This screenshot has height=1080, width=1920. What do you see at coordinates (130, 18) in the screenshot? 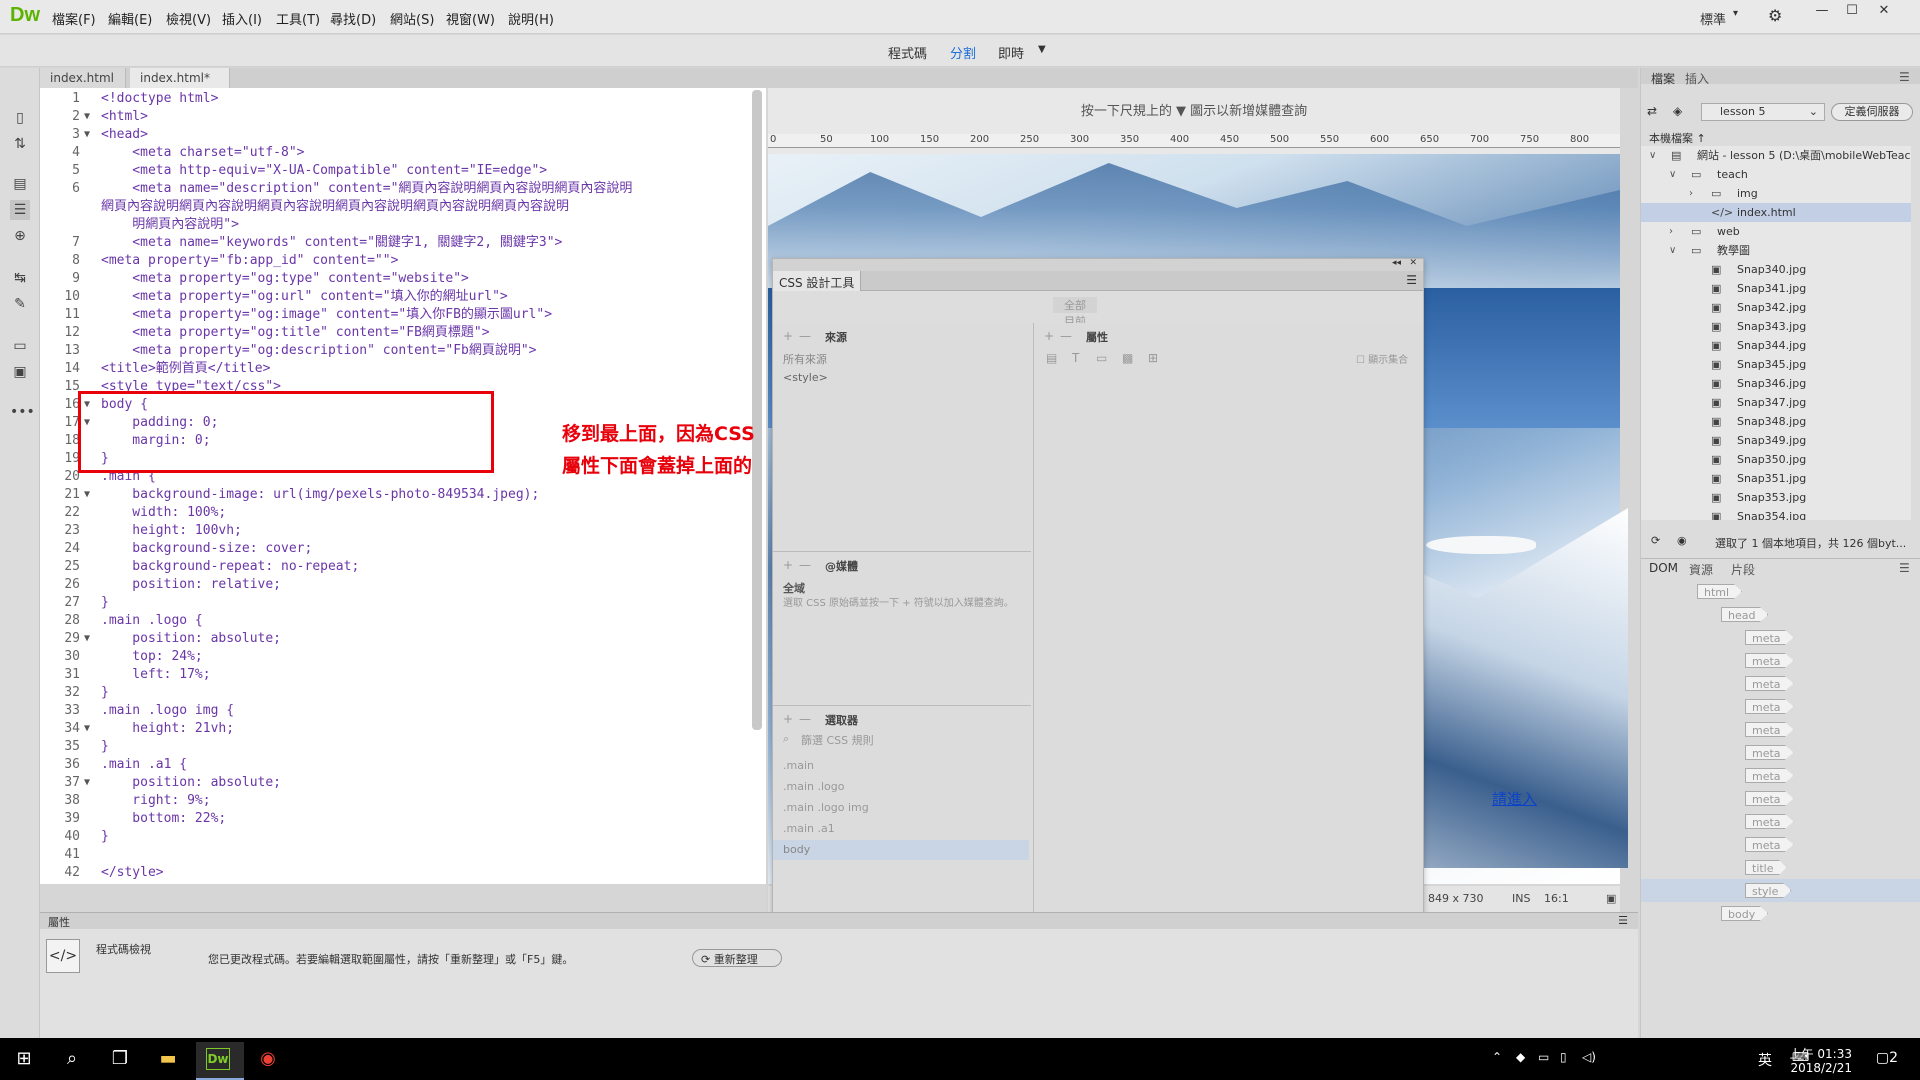
I see `menu-item: 編輯(E)` at bounding box center [130, 18].